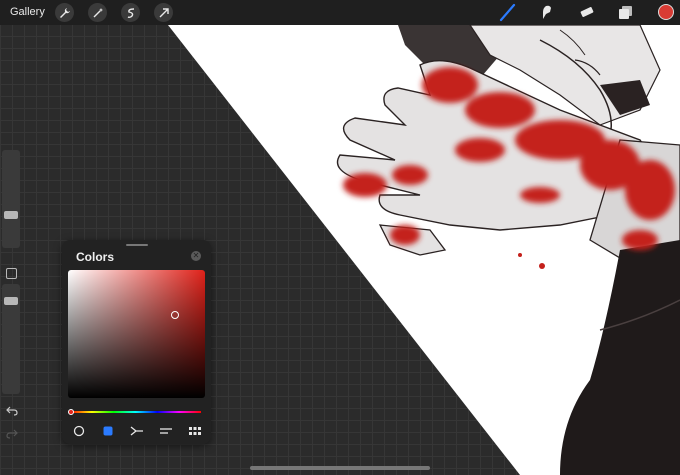 The width and height of the screenshot is (680, 475). I want to click on home-indicator, so click(340, 468).